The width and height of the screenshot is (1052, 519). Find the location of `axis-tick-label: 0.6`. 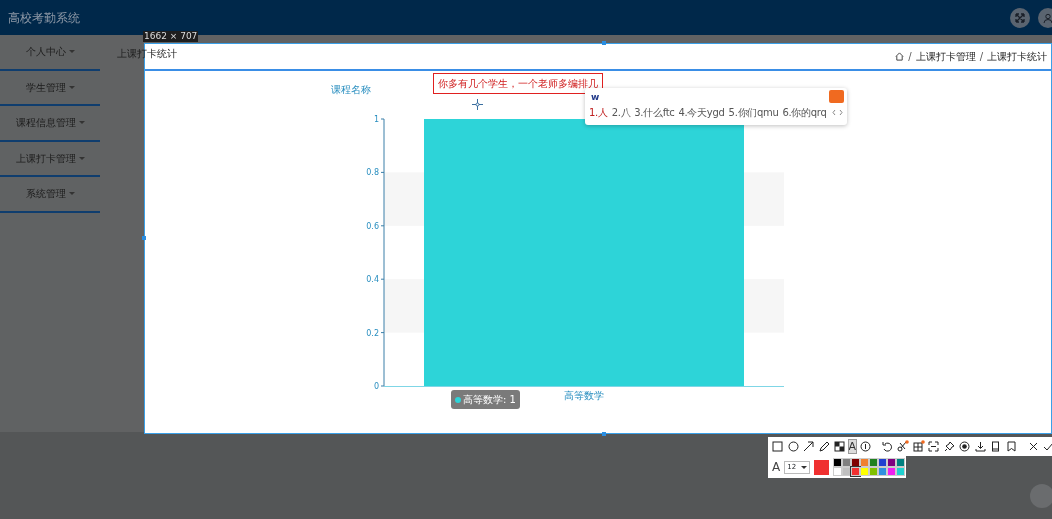

axis-tick-label: 0.6 is located at coordinates (372, 226).